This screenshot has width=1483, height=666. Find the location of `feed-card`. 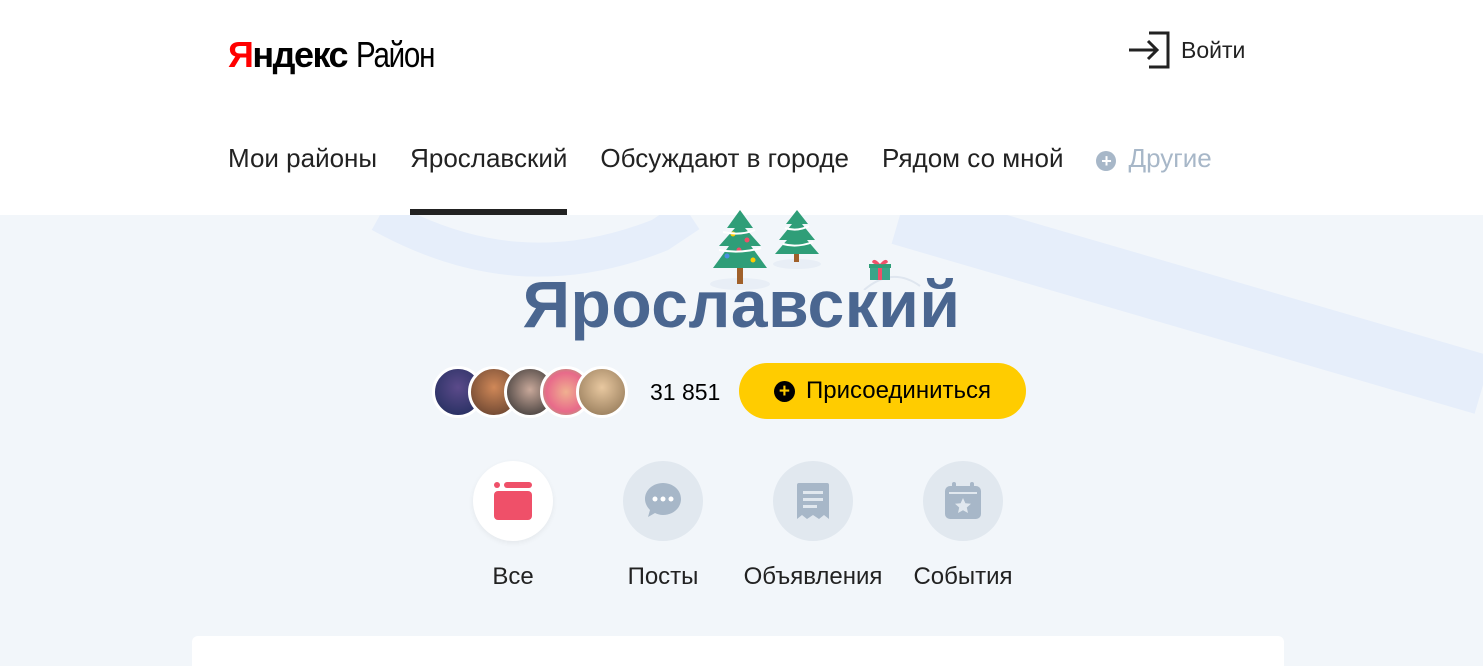

feed-card is located at coordinates (738, 651).